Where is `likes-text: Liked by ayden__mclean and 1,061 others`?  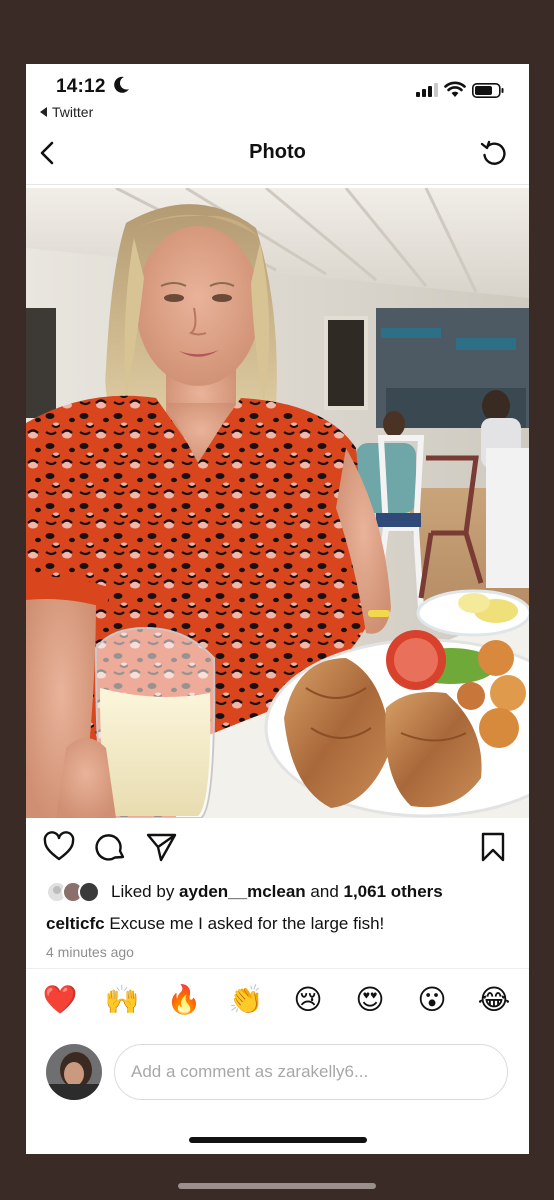 likes-text: Liked by ayden__mclean and 1,061 others is located at coordinates (277, 892).